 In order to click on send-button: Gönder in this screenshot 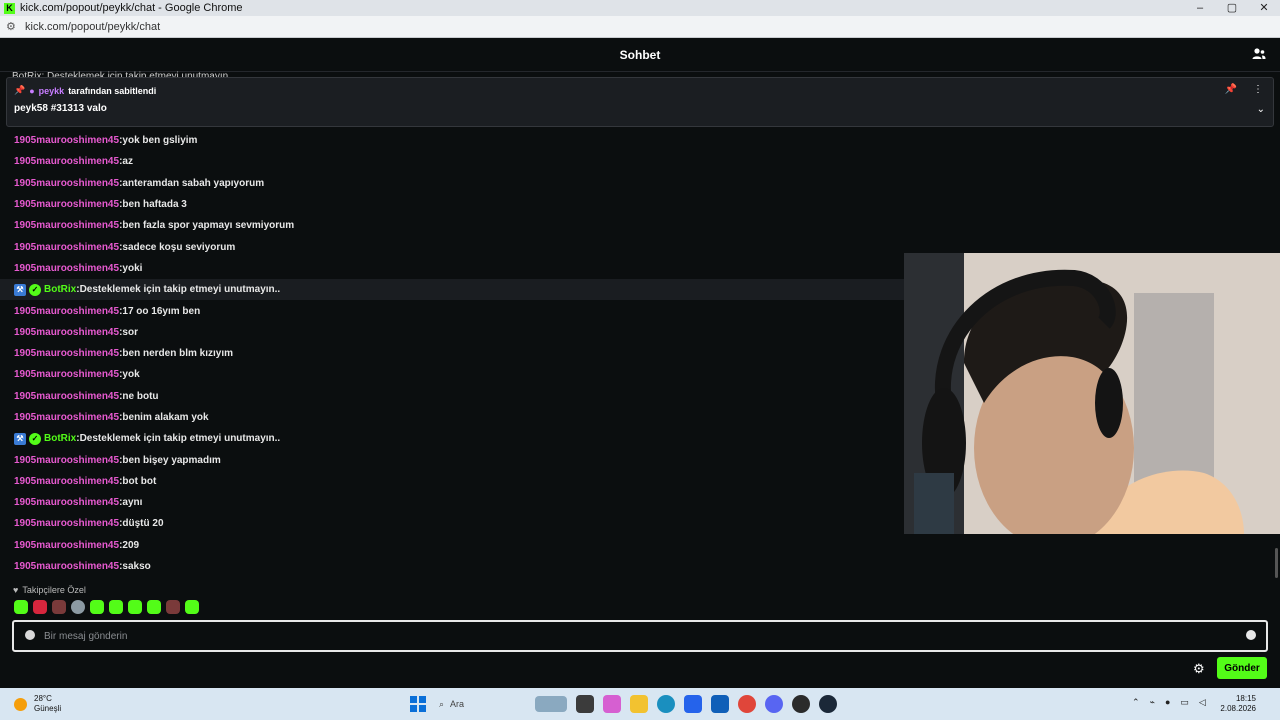, I will do `click(1242, 668)`.